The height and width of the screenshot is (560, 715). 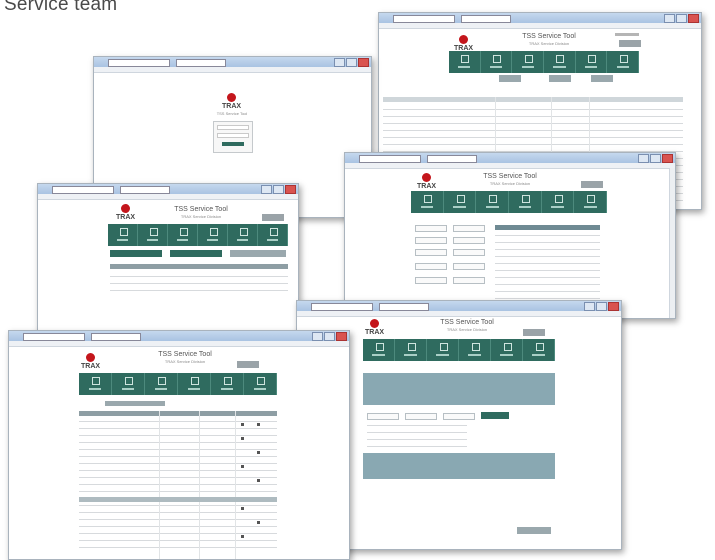 I want to click on login-button, so click(x=233, y=144).